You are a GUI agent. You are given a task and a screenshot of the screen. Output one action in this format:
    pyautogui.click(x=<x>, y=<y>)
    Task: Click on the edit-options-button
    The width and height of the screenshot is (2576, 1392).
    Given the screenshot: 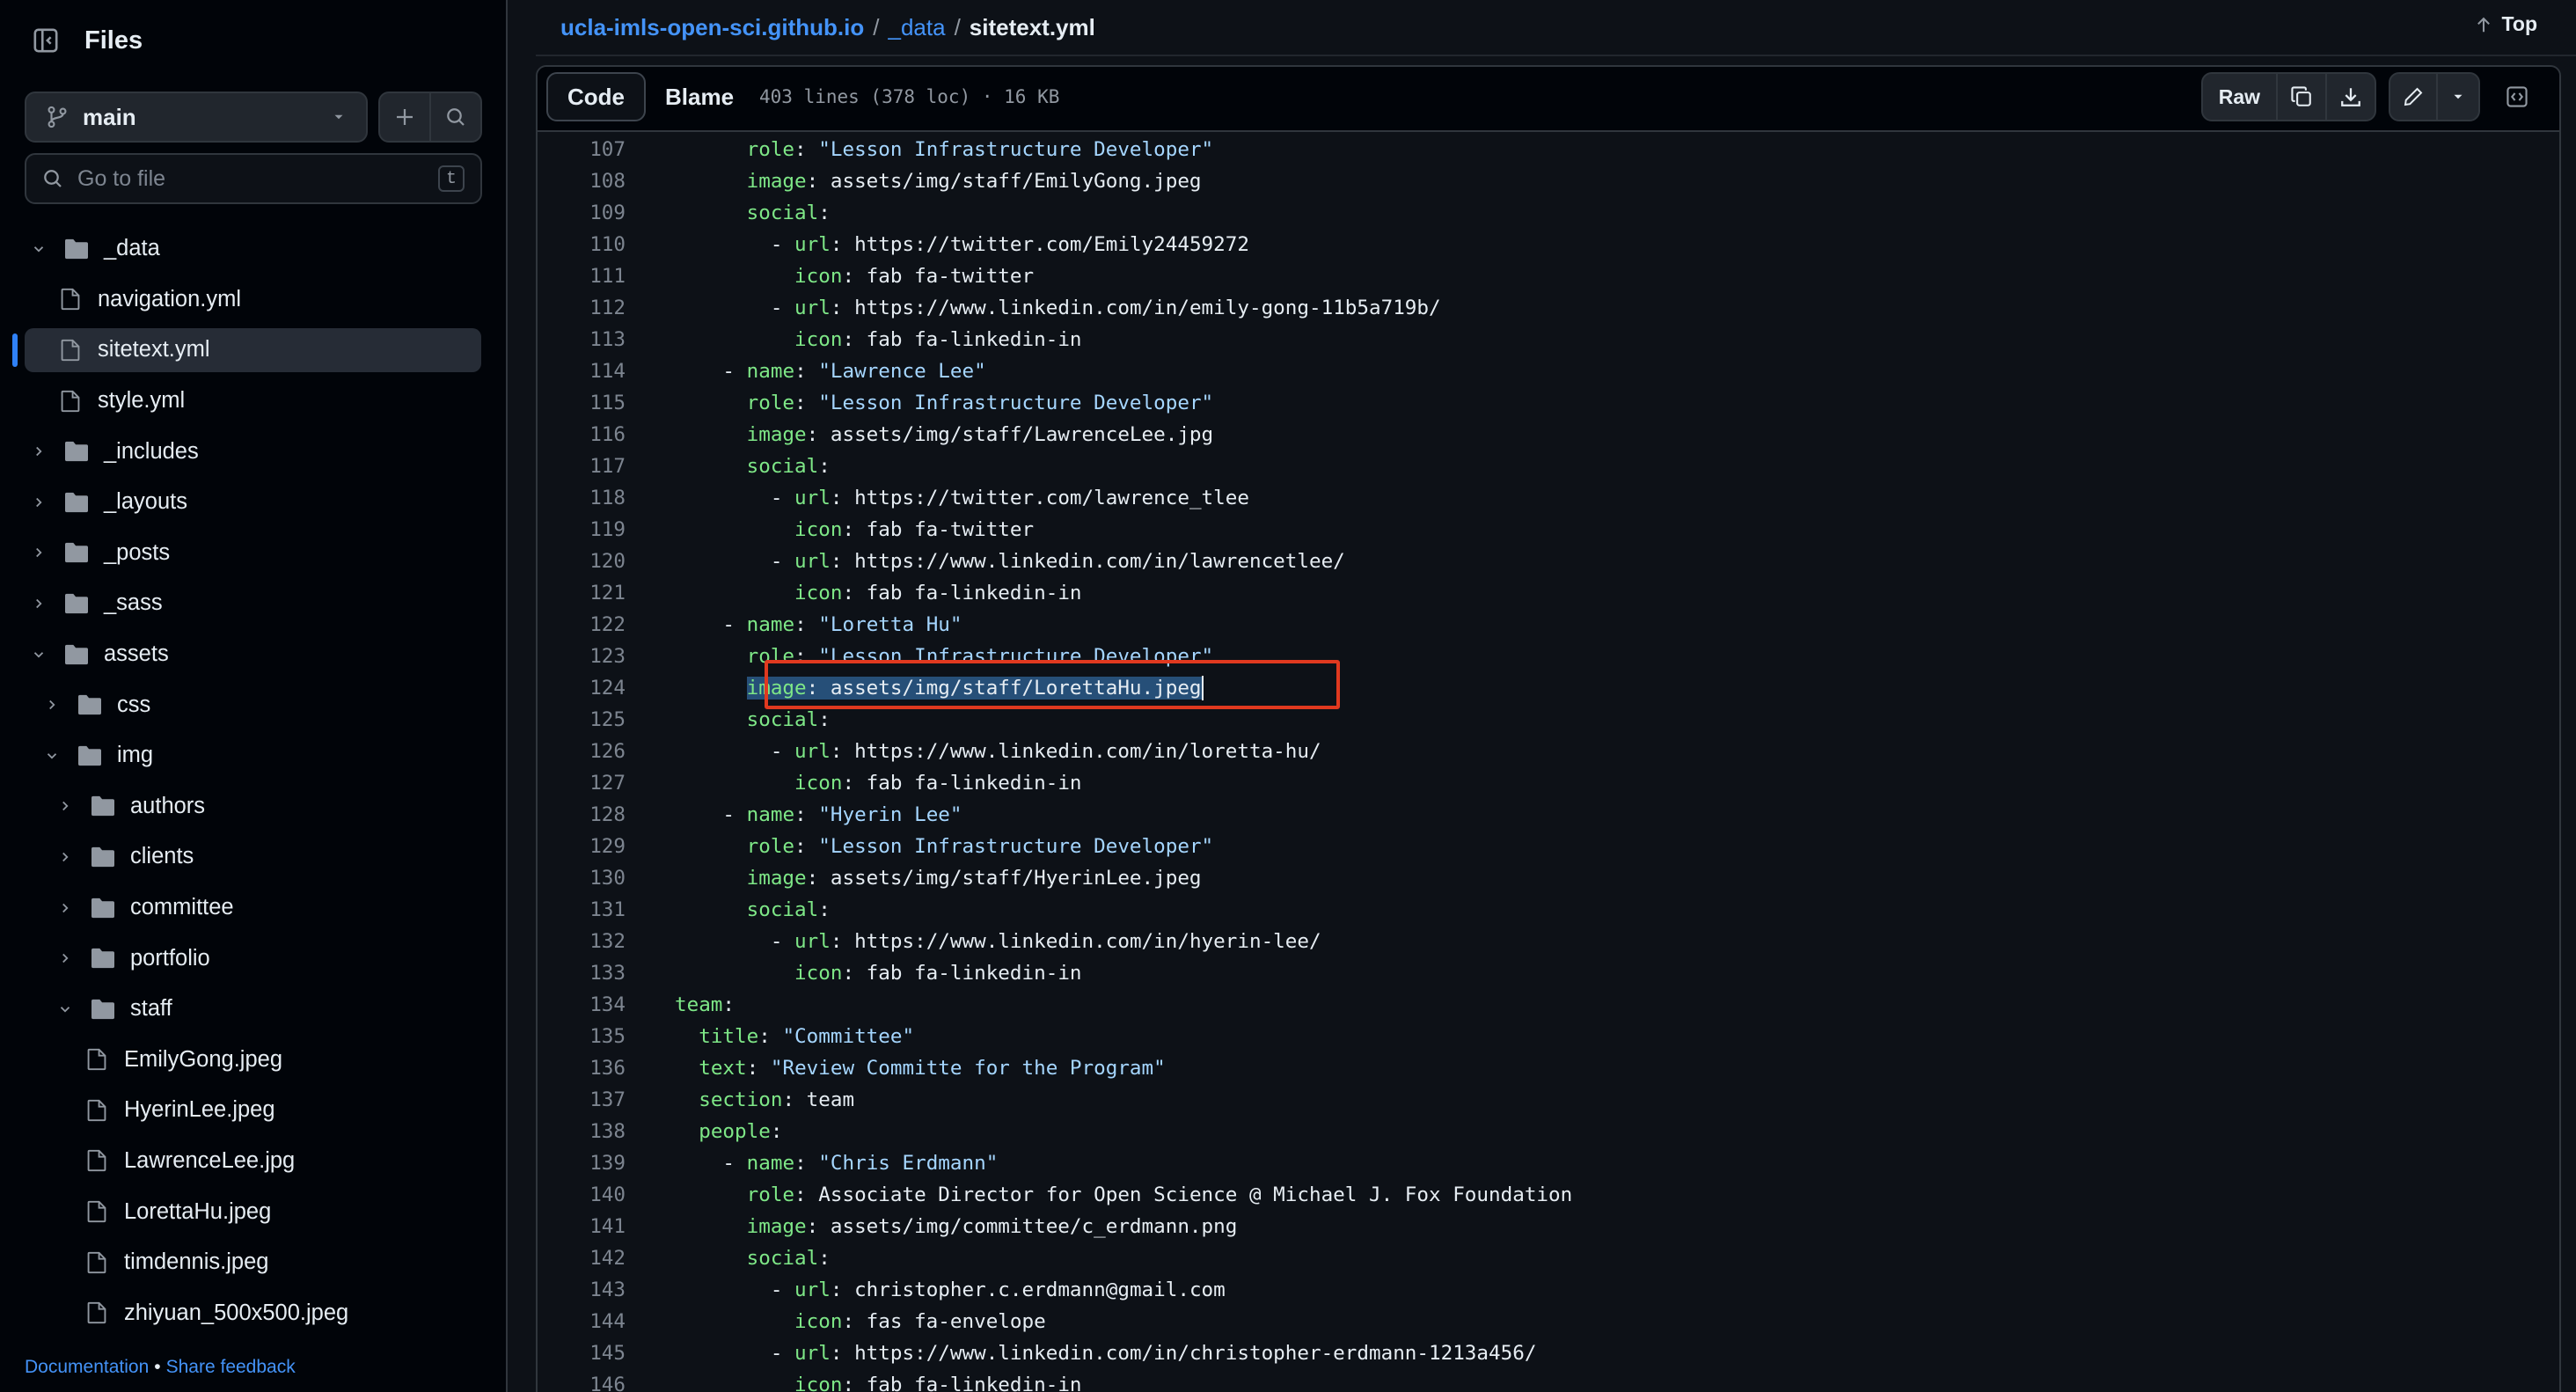 What is the action you would take?
    pyautogui.click(x=2457, y=97)
    